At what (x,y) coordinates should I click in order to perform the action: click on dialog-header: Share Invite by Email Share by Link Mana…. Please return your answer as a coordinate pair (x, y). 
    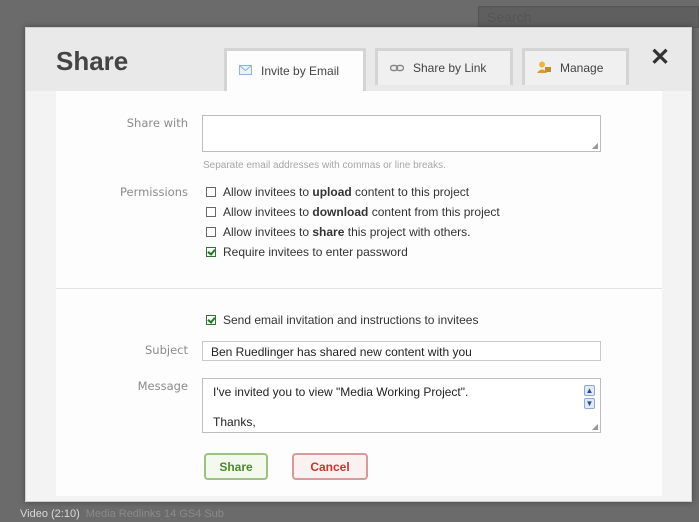
    Looking at the image, I should click on (358, 59).